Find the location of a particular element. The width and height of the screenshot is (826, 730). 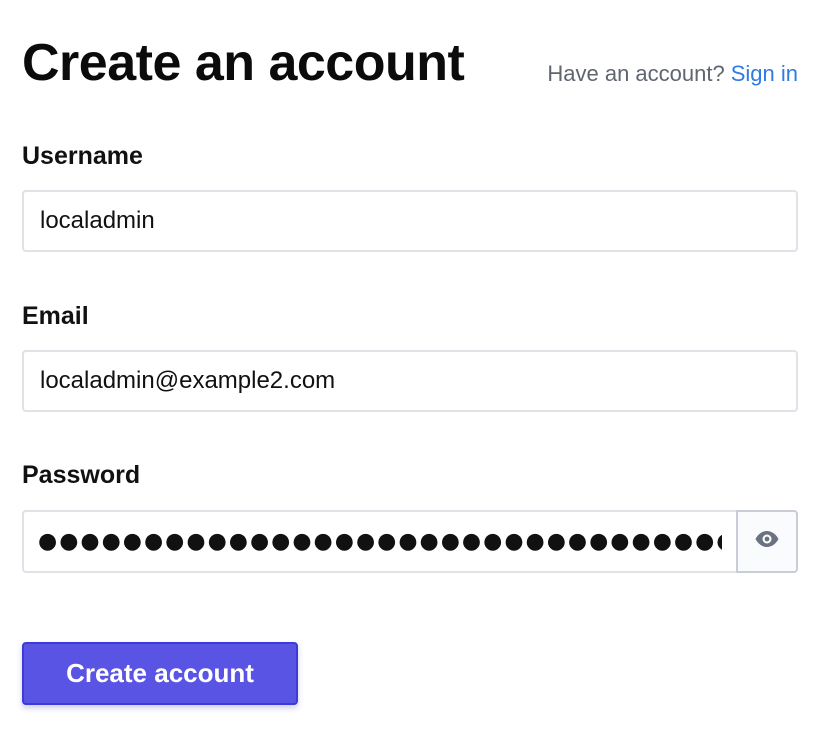

show-password-button is located at coordinates (767, 541).